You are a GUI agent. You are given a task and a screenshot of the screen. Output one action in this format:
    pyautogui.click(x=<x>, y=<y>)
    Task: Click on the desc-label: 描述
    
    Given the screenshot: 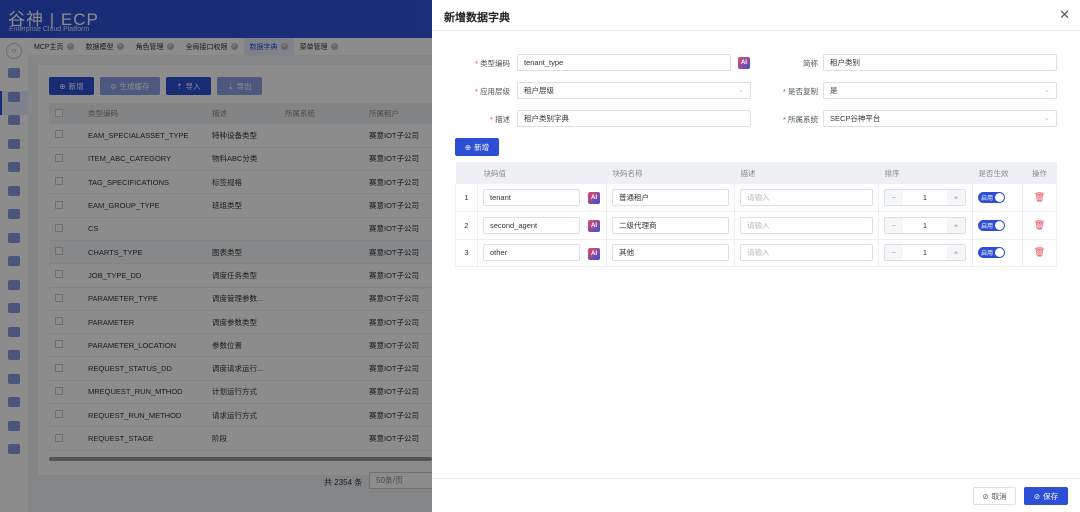 What is the action you would take?
    pyautogui.click(x=502, y=119)
    